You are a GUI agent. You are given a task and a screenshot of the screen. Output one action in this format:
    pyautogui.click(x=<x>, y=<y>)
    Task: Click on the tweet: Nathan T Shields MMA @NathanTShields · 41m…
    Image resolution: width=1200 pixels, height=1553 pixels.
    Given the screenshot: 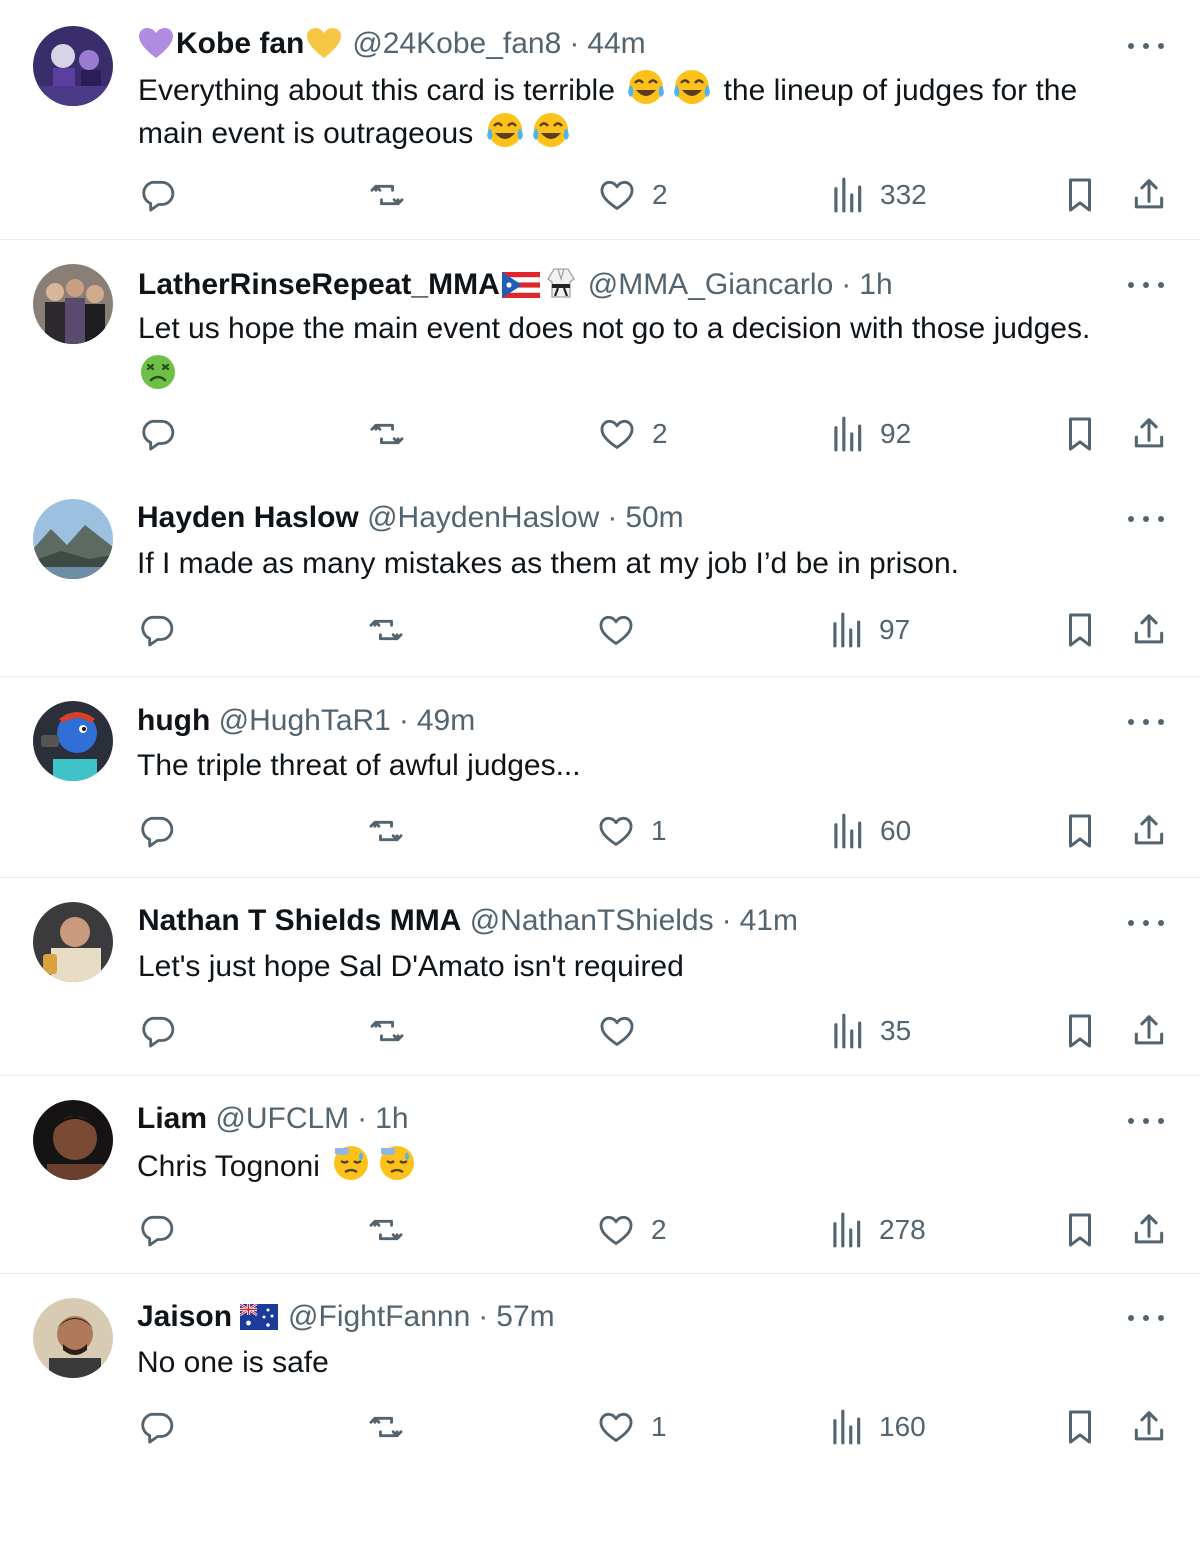 What is the action you would take?
    pyautogui.click(x=600, y=977)
    